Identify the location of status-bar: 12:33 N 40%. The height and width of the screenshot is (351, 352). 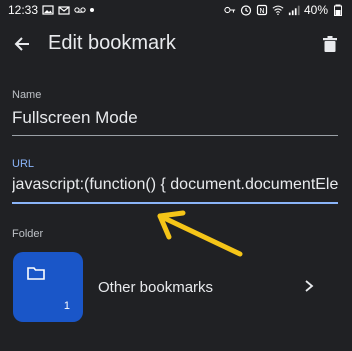
(176, 10).